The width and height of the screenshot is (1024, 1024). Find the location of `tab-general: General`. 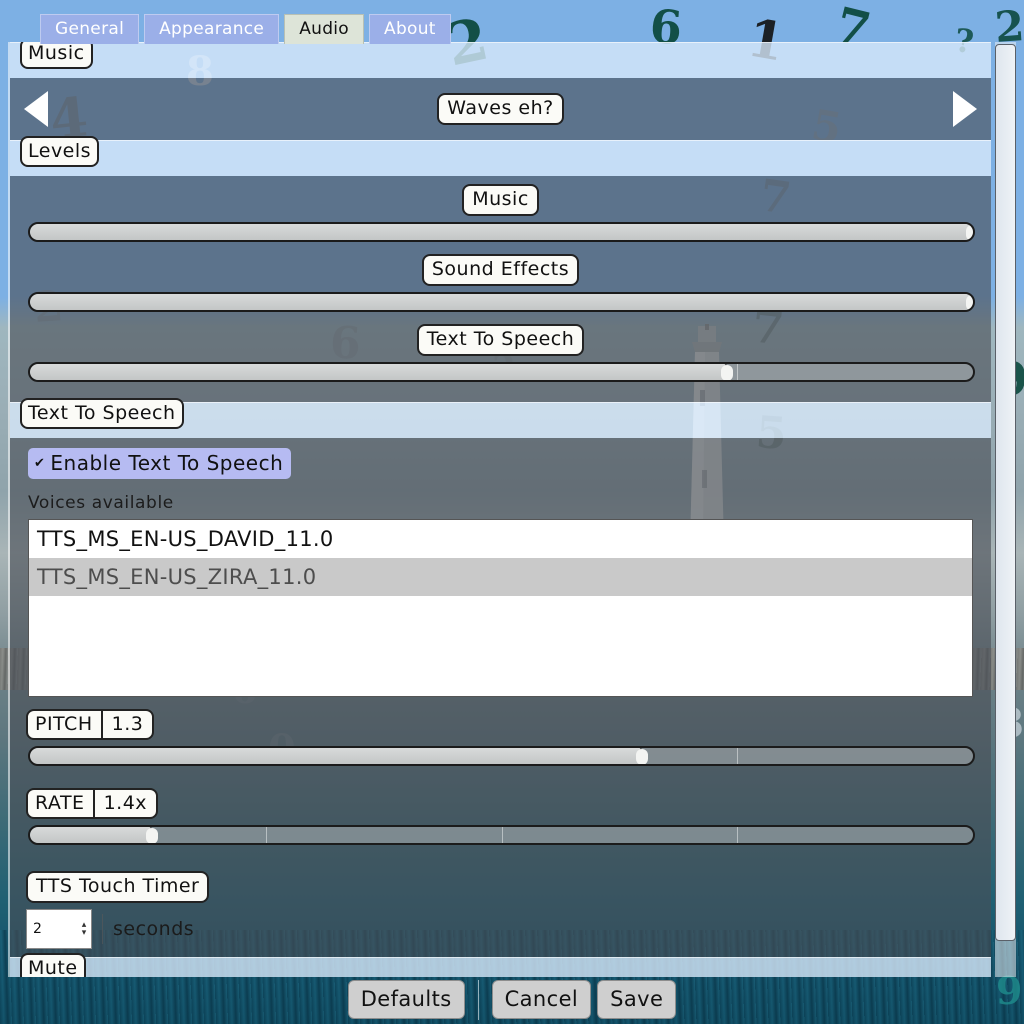

tab-general: General is located at coordinates (90, 29).